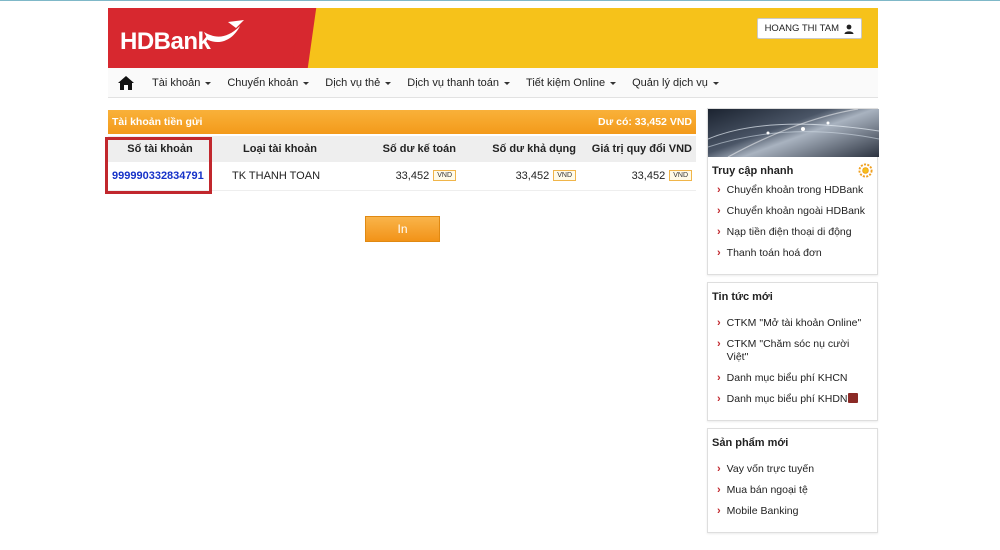 This screenshot has width=1000, height=550. I want to click on converted-value-cell: 33,452 VND, so click(638, 176).